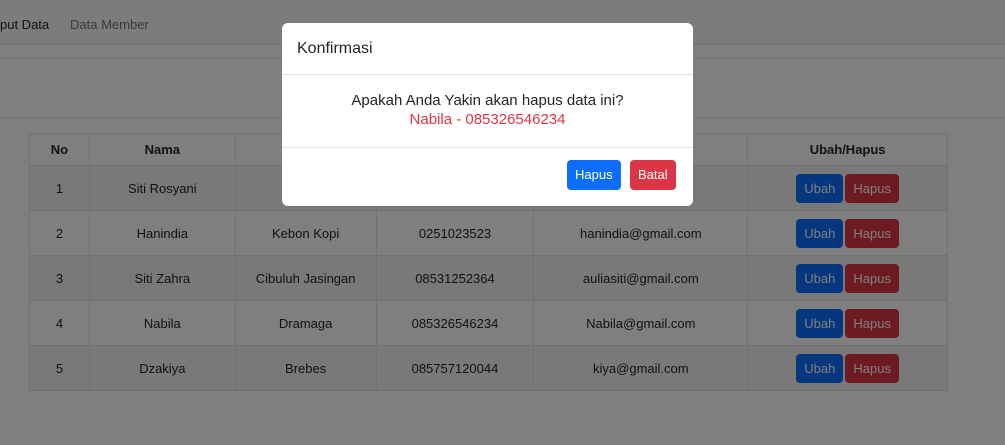 This screenshot has height=445, width=1005. I want to click on dialog-title: Konfirmasi, so click(335, 48).